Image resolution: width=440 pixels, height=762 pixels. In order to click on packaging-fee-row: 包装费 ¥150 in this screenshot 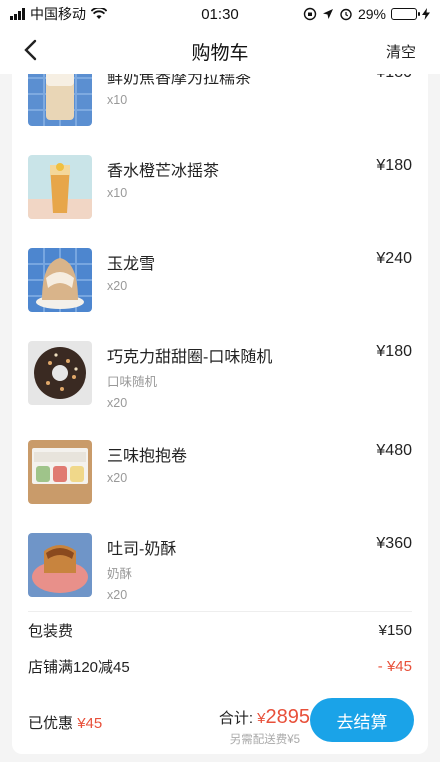, I will do `click(220, 630)`.